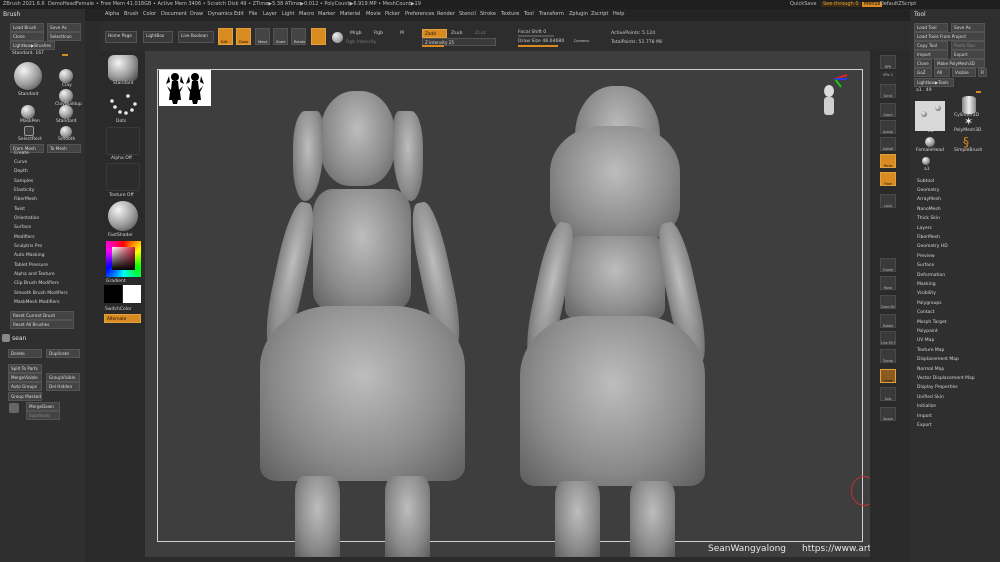  Describe the element at coordinates (888, 394) in the screenshot. I see `solo-toggle: Solo` at that location.